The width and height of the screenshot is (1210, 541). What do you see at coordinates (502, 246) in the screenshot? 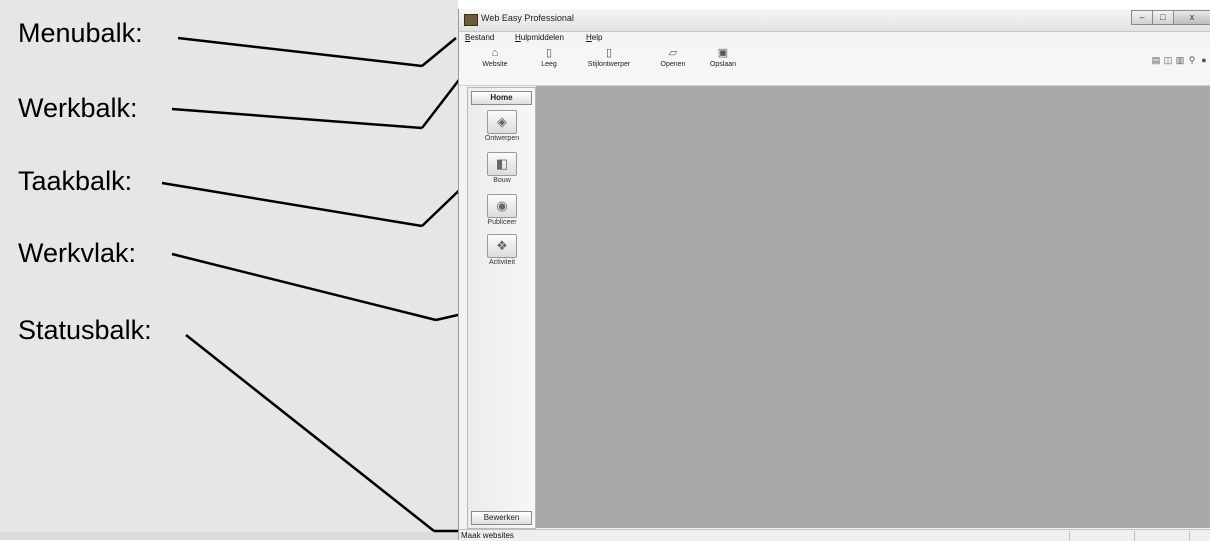
I see `activity-icon: ❖` at bounding box center [502, 246].